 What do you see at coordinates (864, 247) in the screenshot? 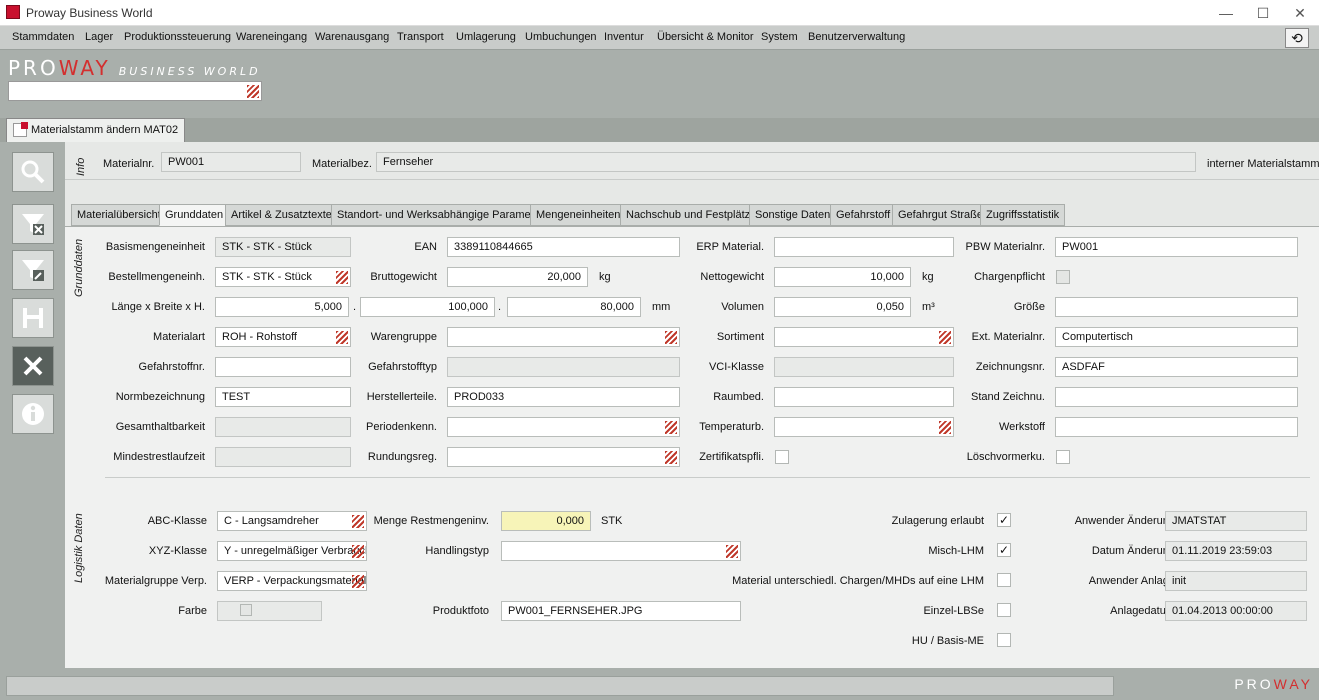
I see `erp-field` at bounding box center [864, 247].